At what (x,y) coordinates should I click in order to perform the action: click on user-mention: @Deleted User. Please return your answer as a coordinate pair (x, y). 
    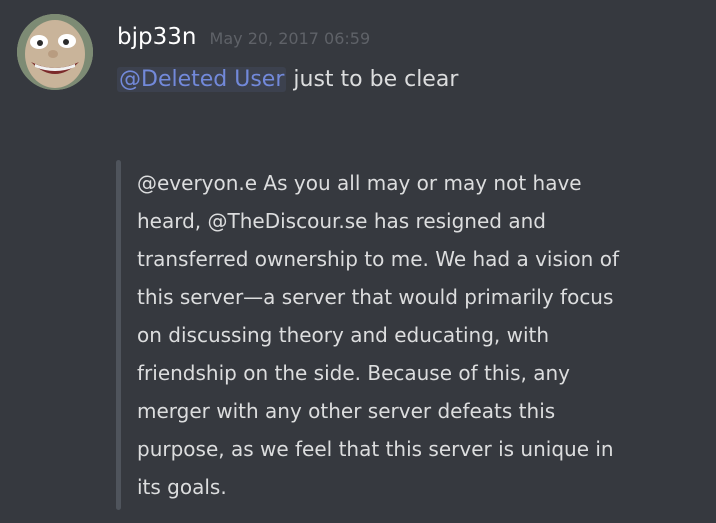
    Looking at the image, I should click on (202, 79).